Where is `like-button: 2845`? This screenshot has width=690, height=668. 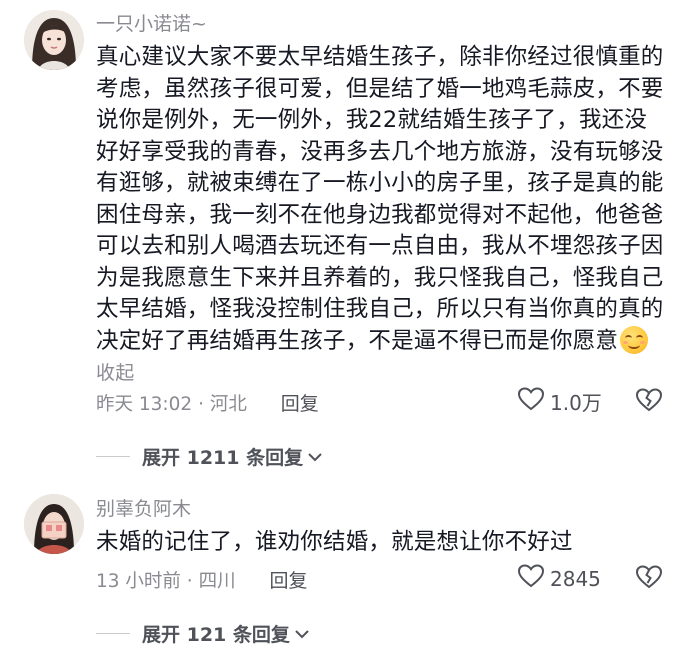
like-button: 2845 is located at coordinates (559, 578).